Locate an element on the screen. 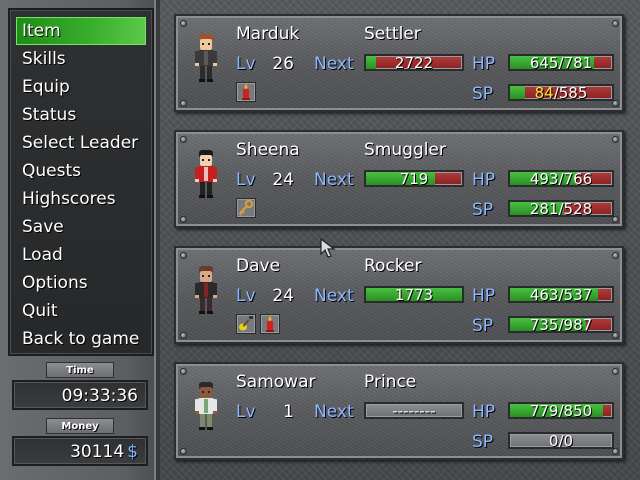  menu-item-quests: Quests is located at coordinates (81, 171).